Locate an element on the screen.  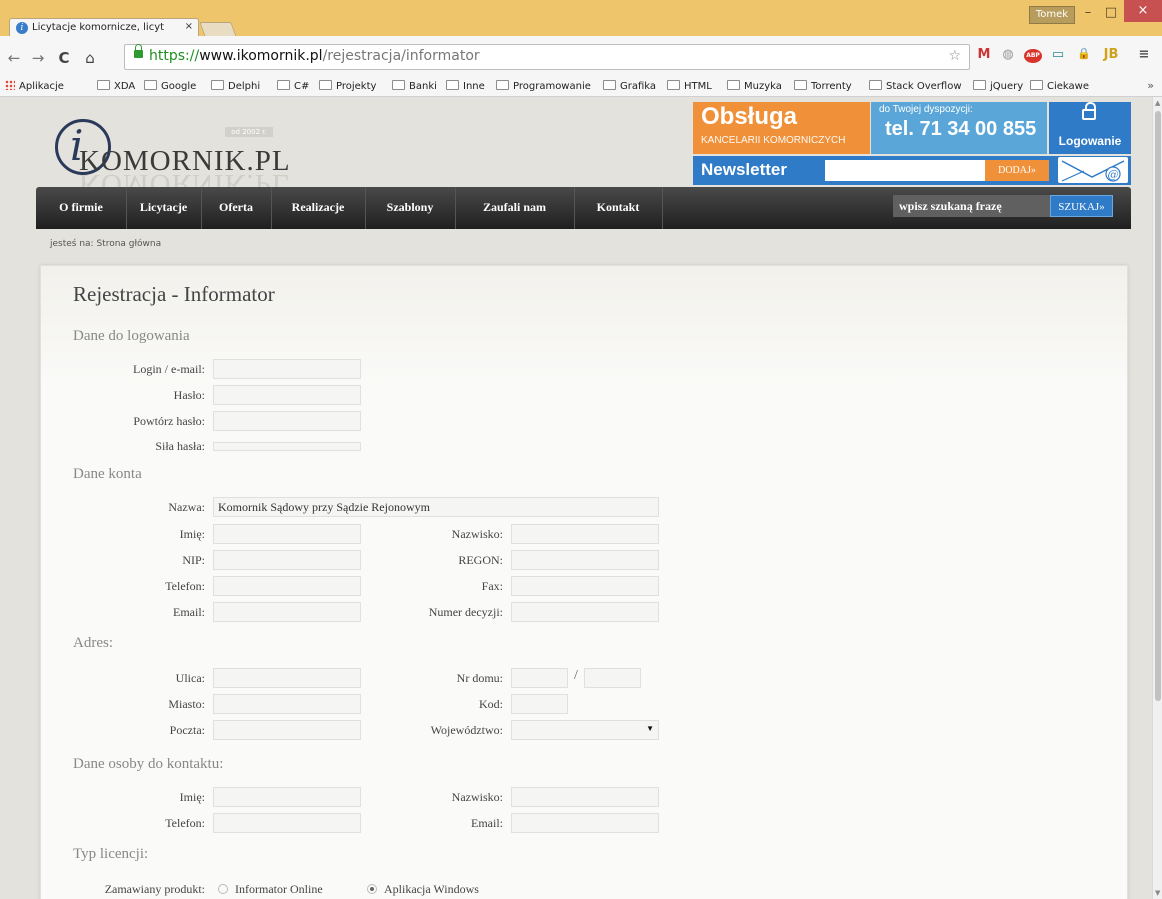
scroll-down-icon: ▼ is located at coordinates (1157, 893).